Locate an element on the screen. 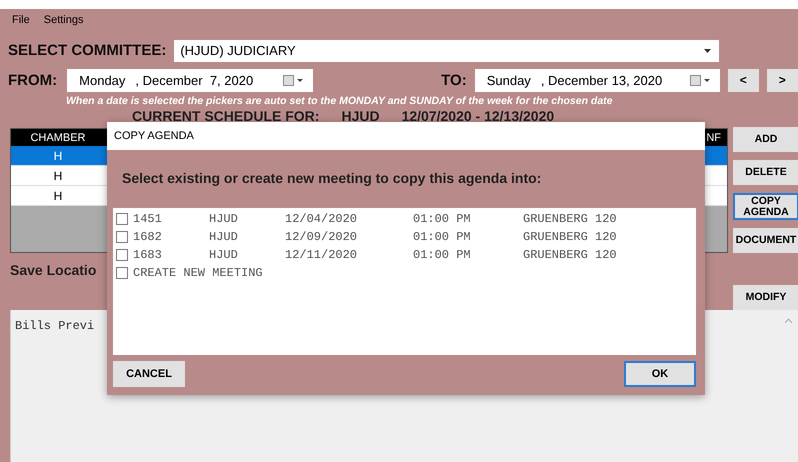 This screenshot has width=798, height=462. side-button: DOCUMENT is located at coordinates (765, 240).